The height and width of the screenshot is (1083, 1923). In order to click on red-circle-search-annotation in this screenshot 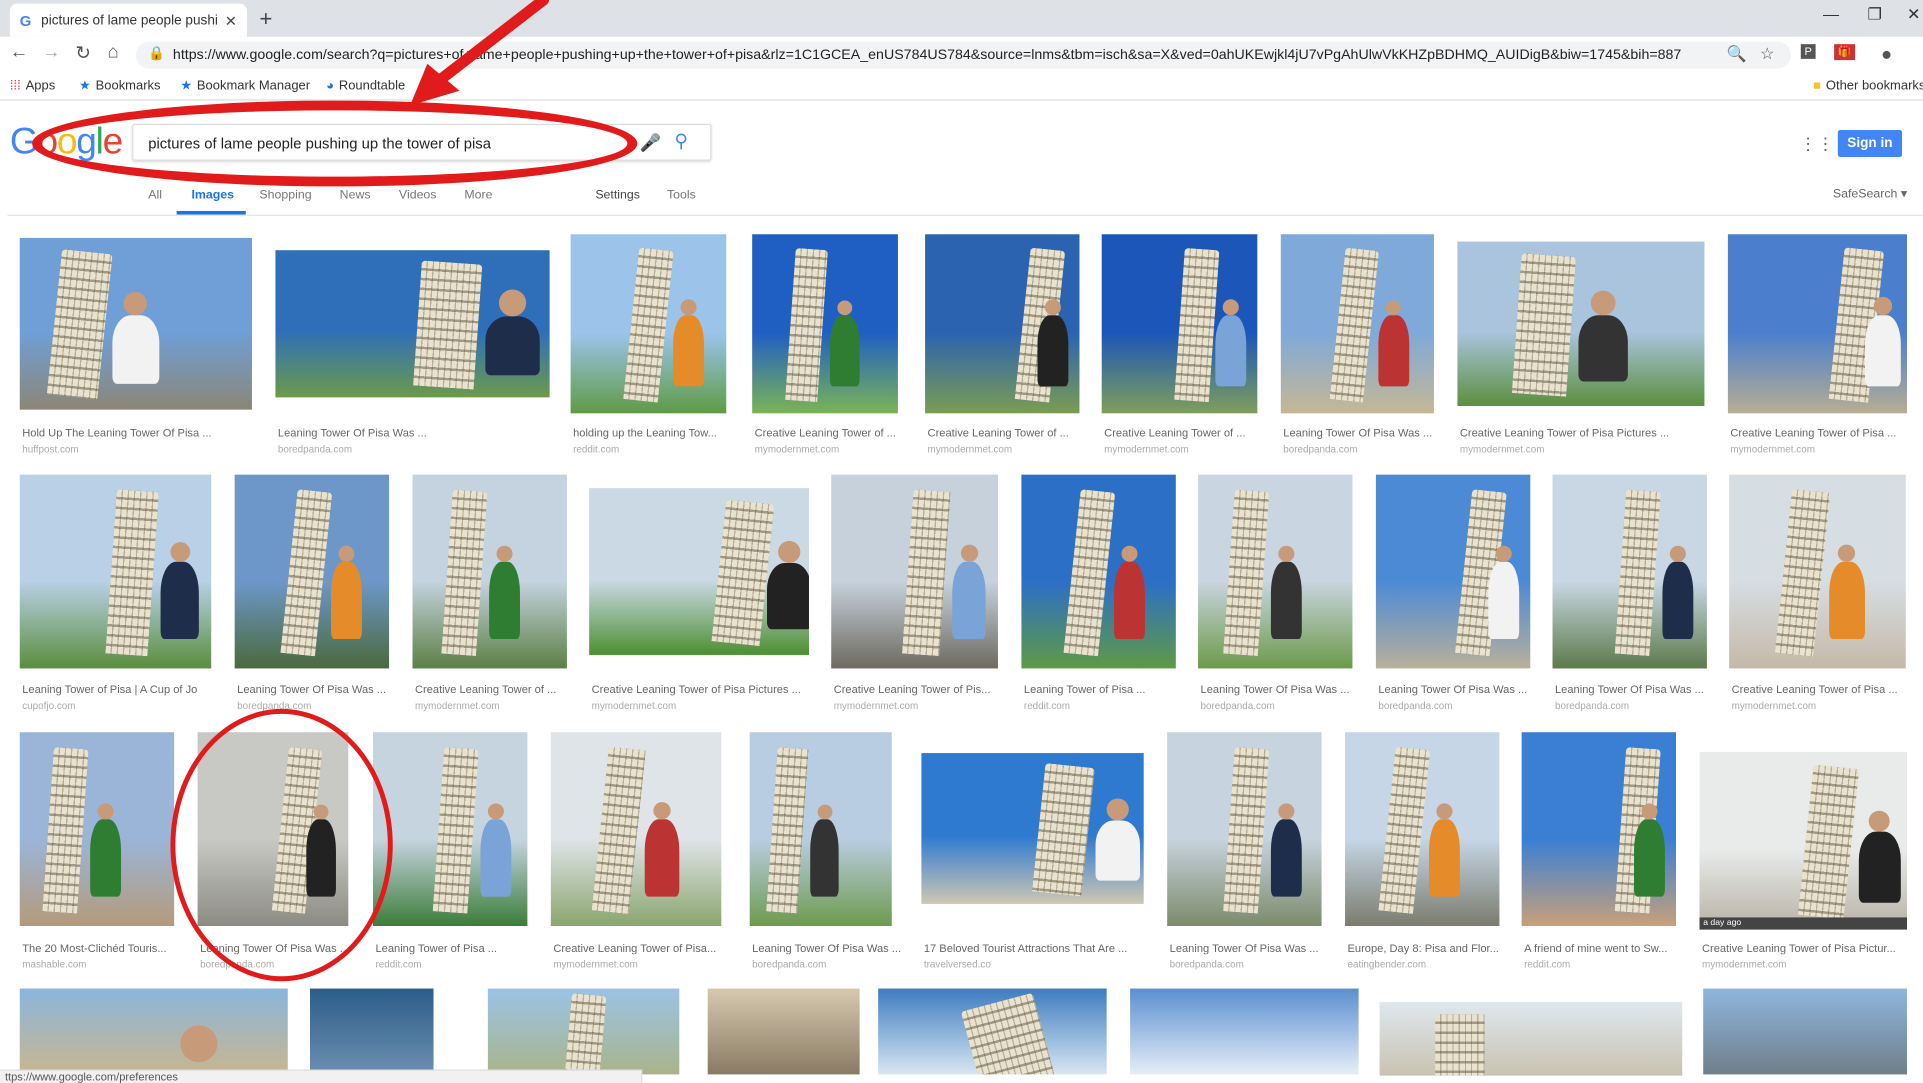, I will do `click(335, 143)`.